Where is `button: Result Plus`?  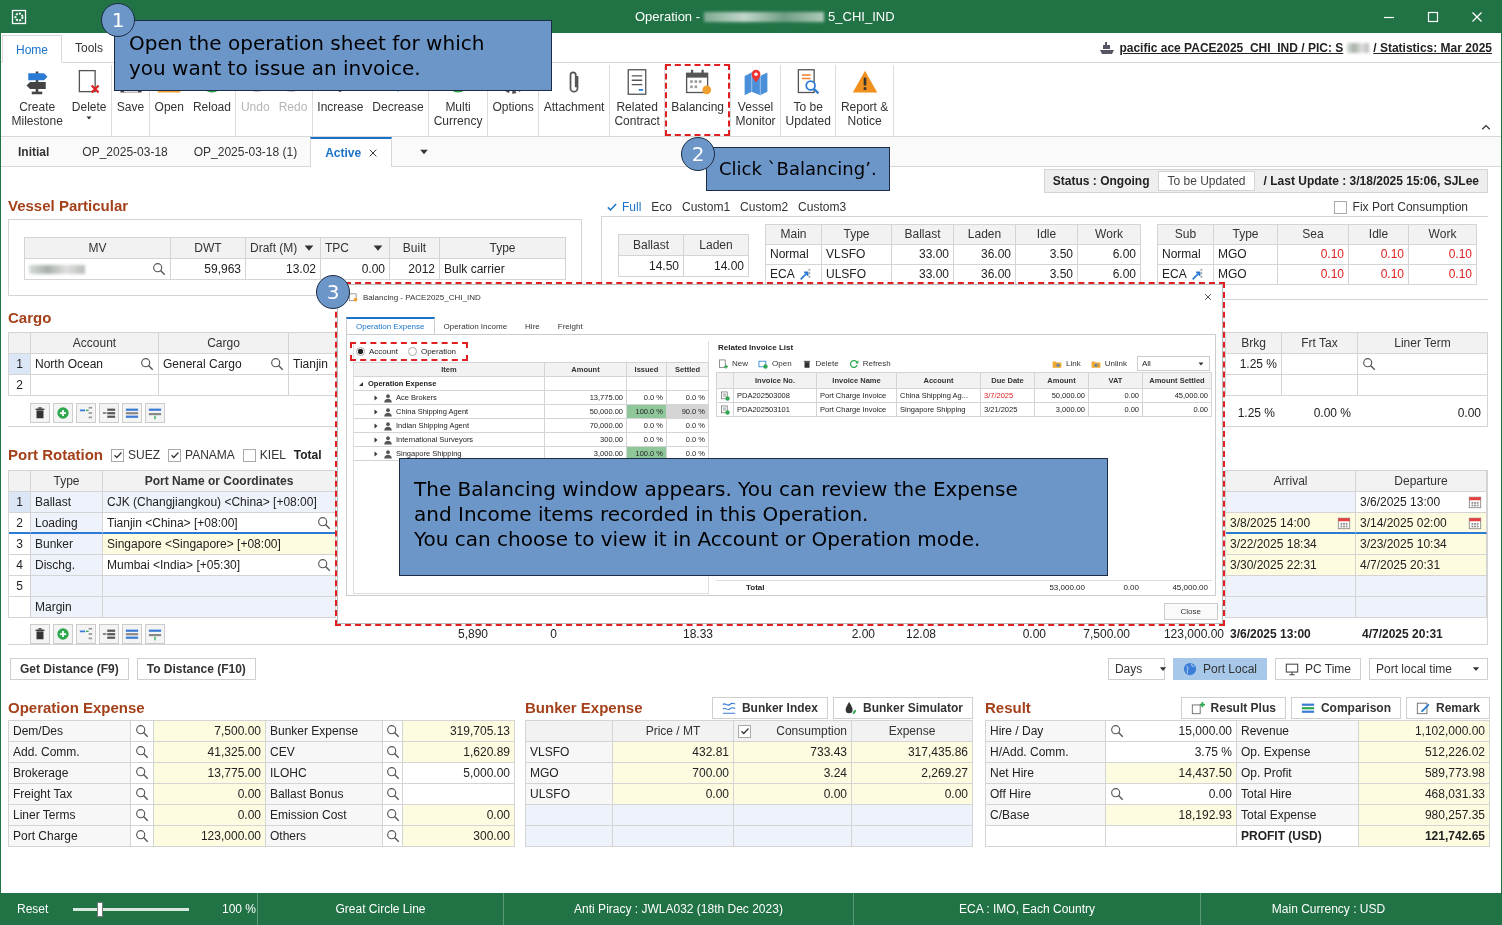 button: Result Plus is located at coordinates (1233, 707).